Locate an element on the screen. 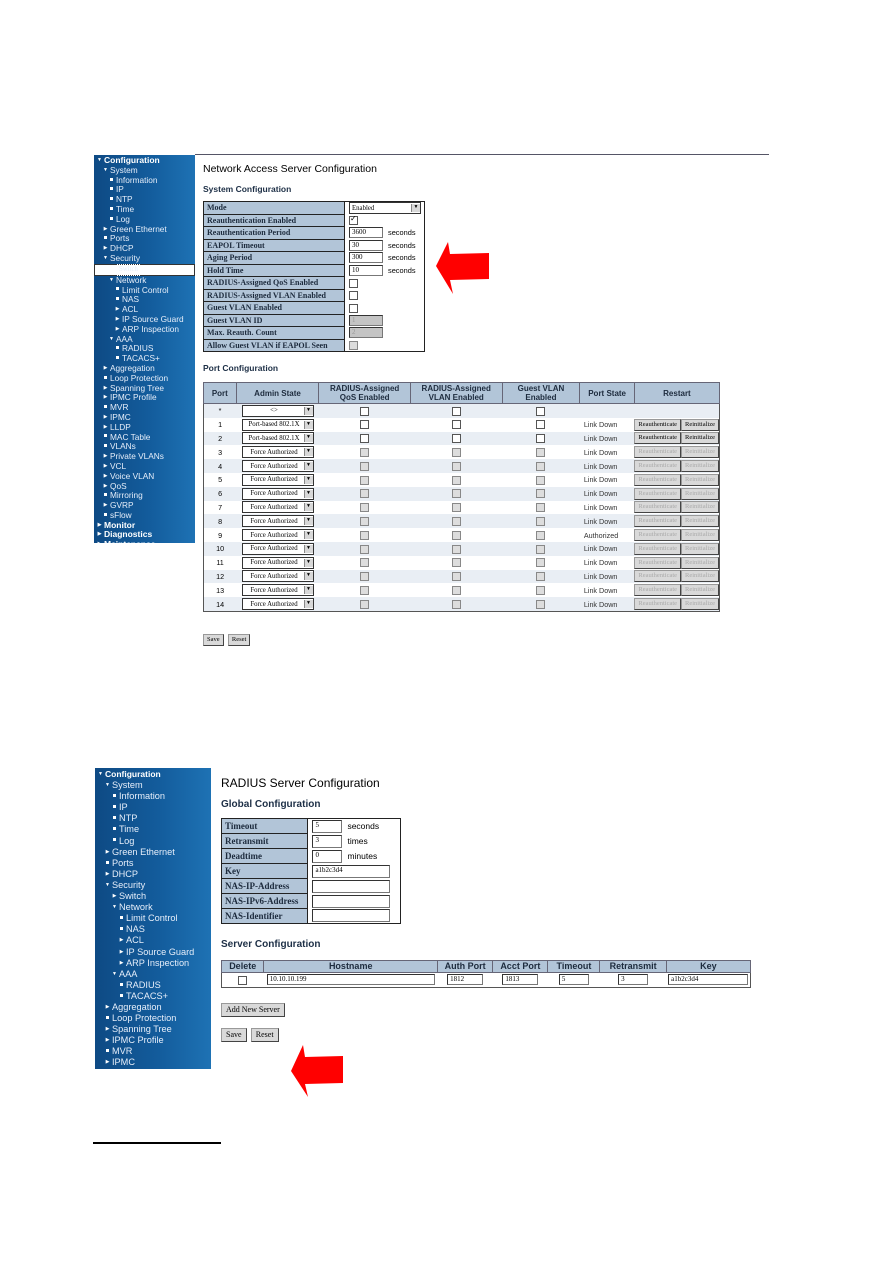  nav-item-spanning-tree: Spanning Tree is located at coordinates (153, 1029).